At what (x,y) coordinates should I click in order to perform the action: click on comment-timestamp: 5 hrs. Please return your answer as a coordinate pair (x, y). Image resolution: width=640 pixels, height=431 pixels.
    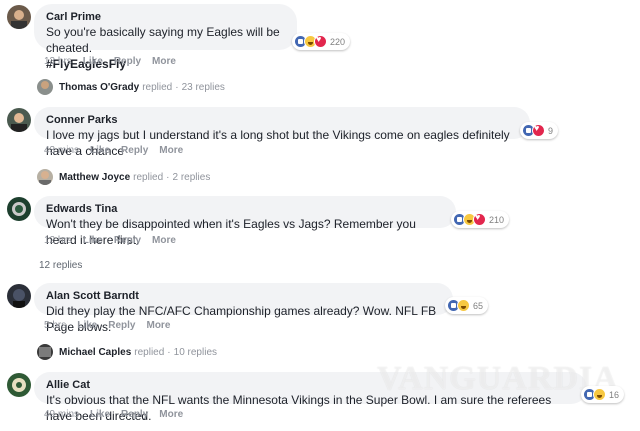
    Looking at the image, I should click on (55, 325).